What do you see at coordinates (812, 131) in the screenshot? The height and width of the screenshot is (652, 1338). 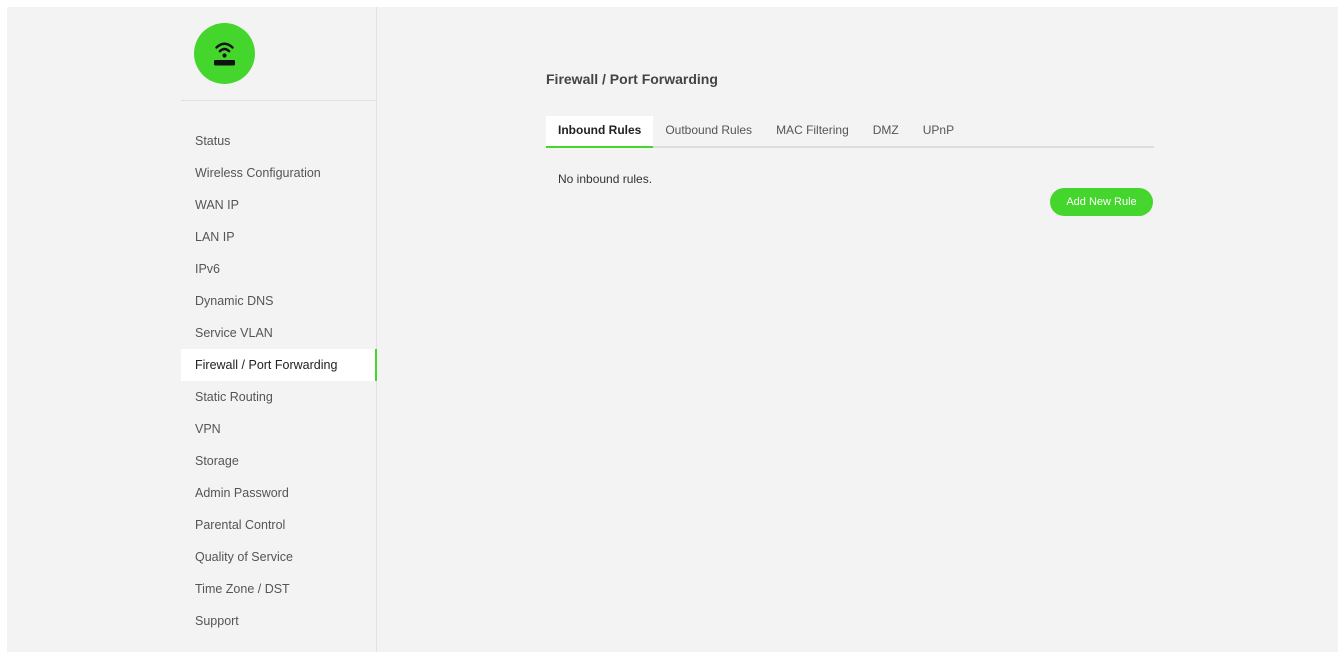 I see `tab-mac-filtering: MAC Filtering` at bounding box center [812, 131].